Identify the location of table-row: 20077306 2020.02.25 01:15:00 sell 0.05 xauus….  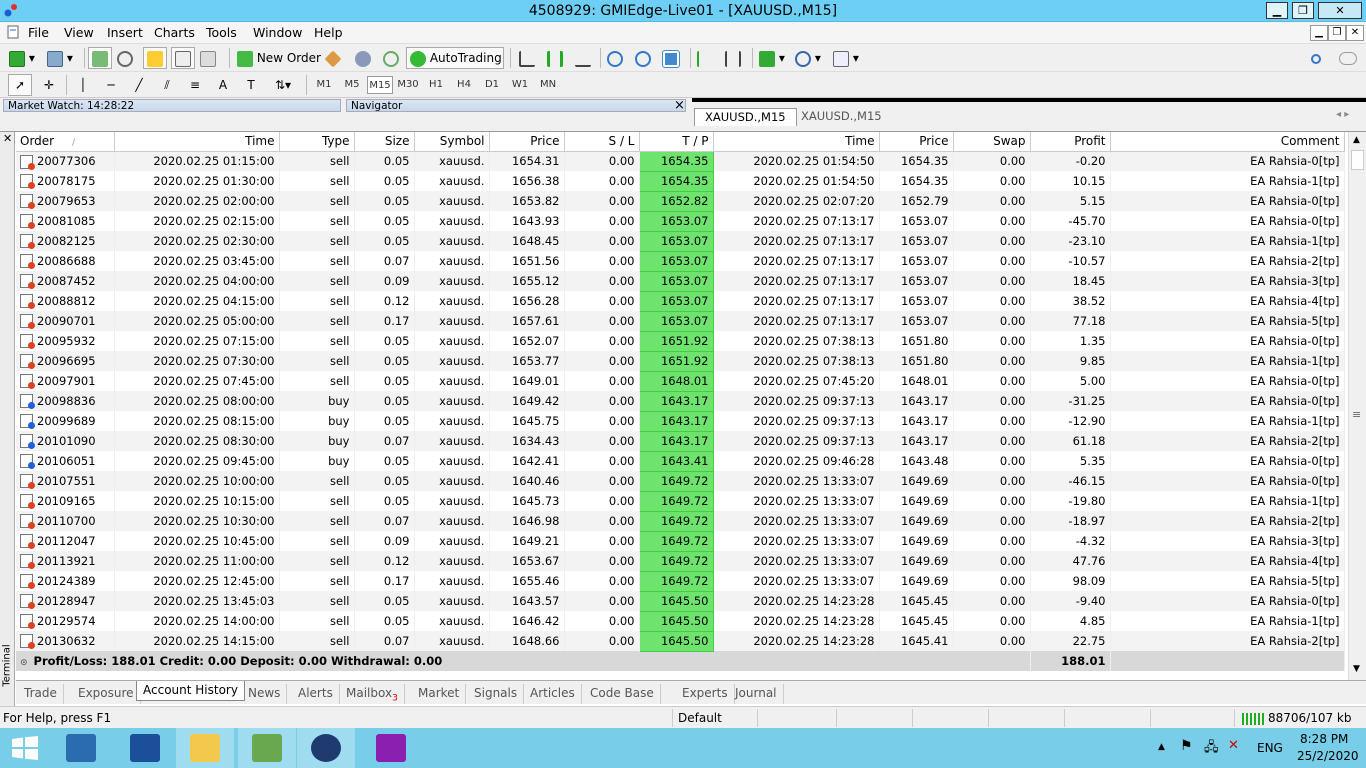
(680, 161).